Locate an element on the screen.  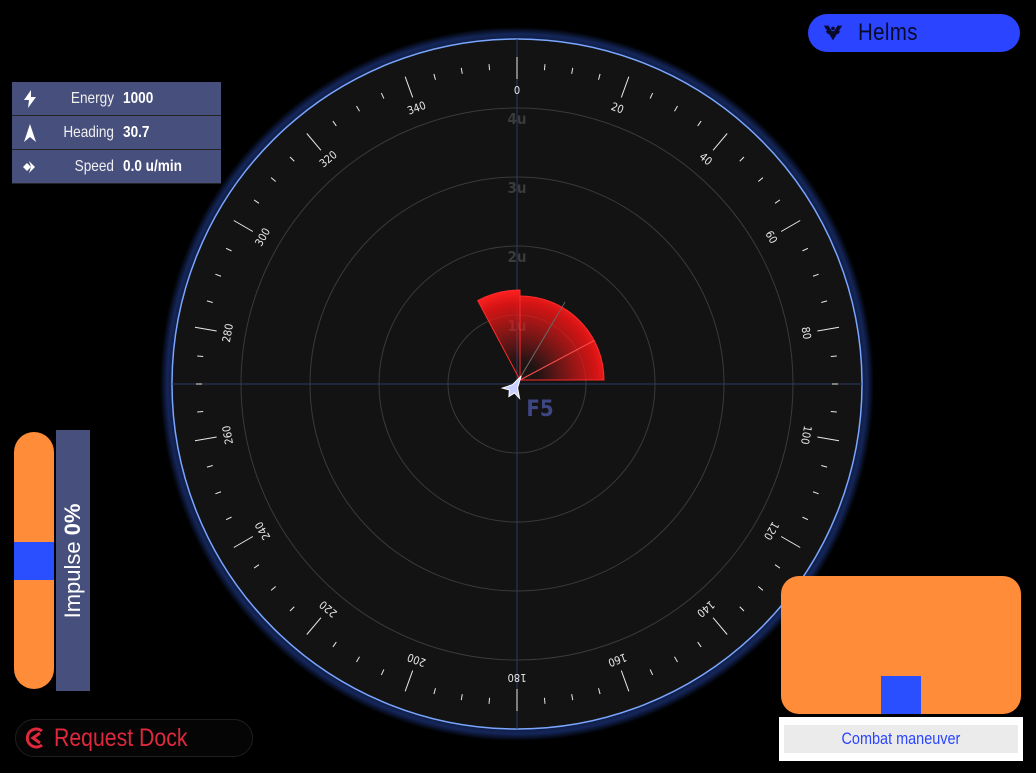
dock-icon is located at coordinates (34, 738).